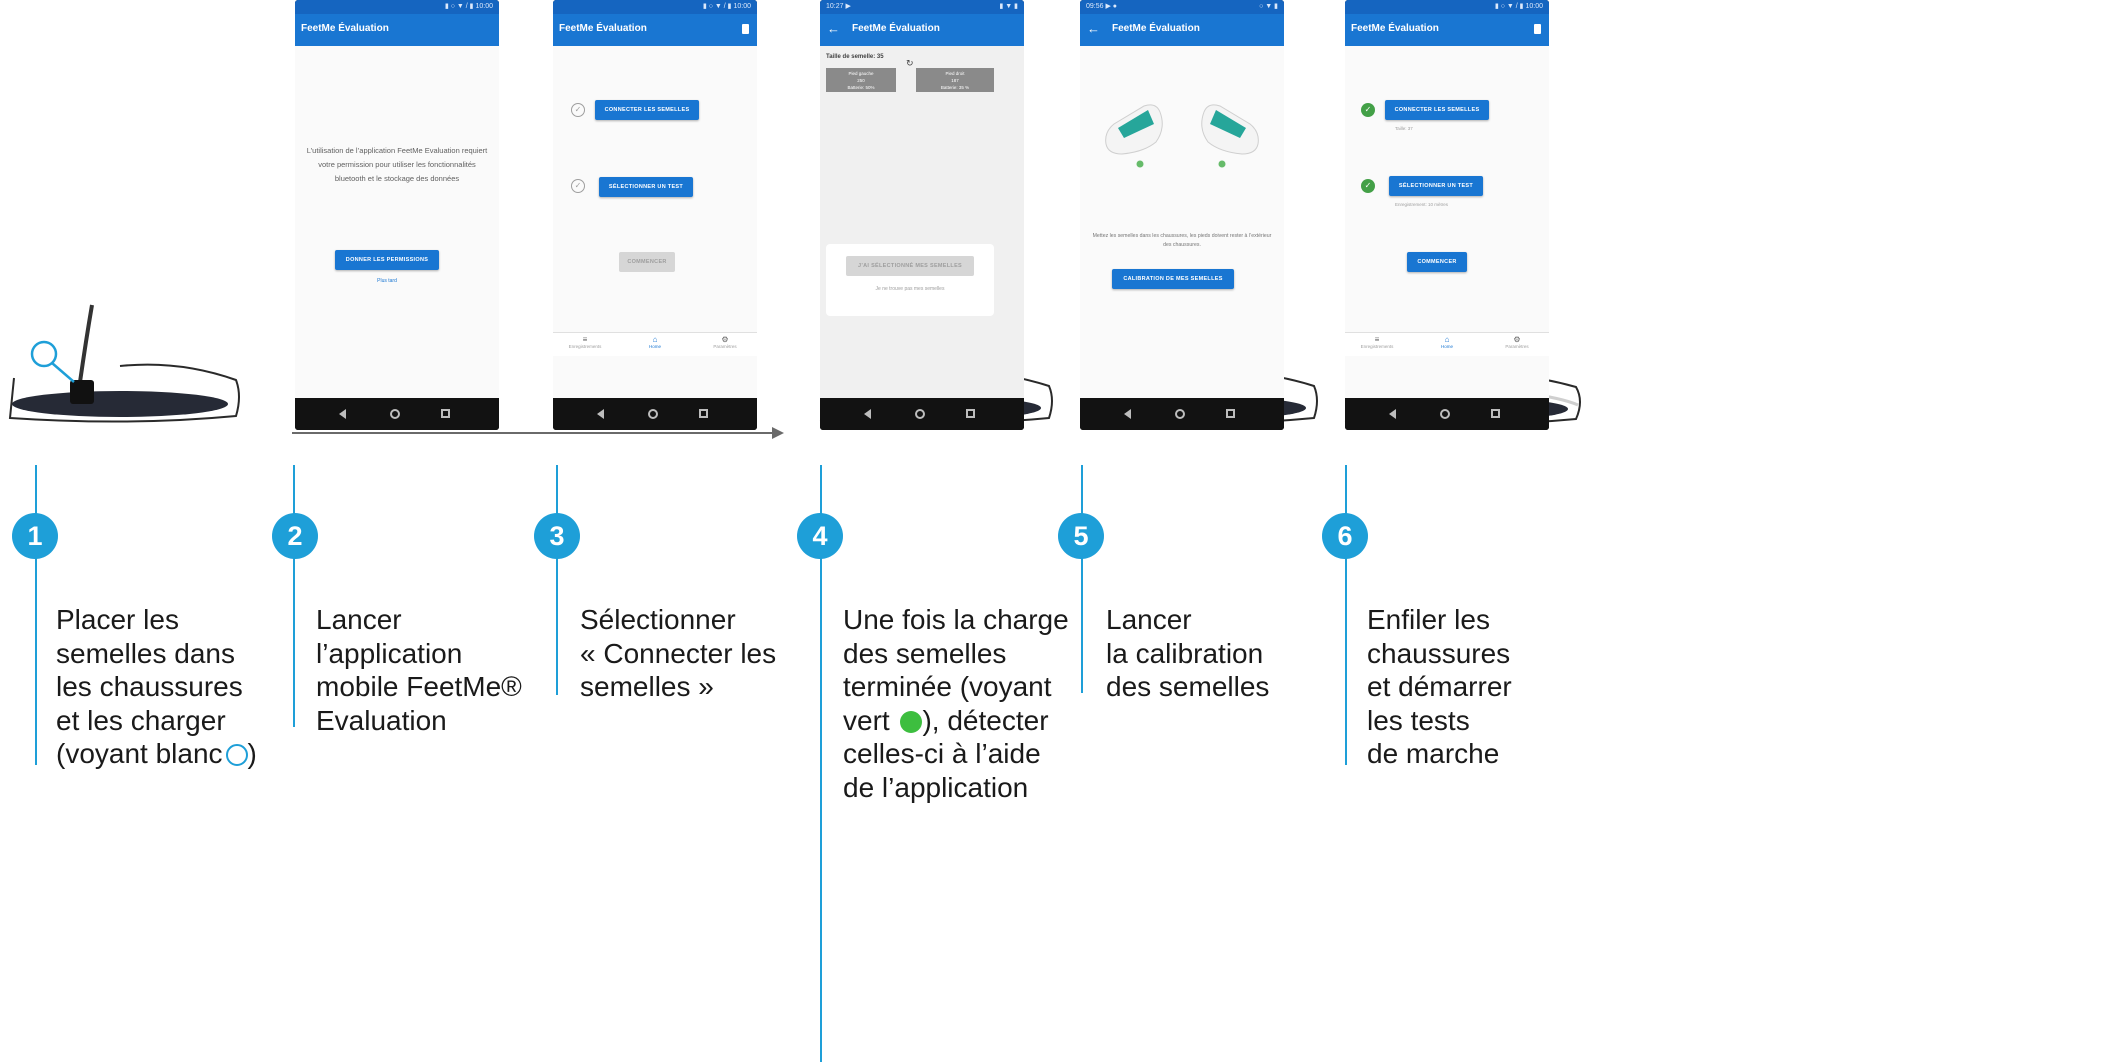  I want to click on foot-name: Pied gauche, so click(861, 73).